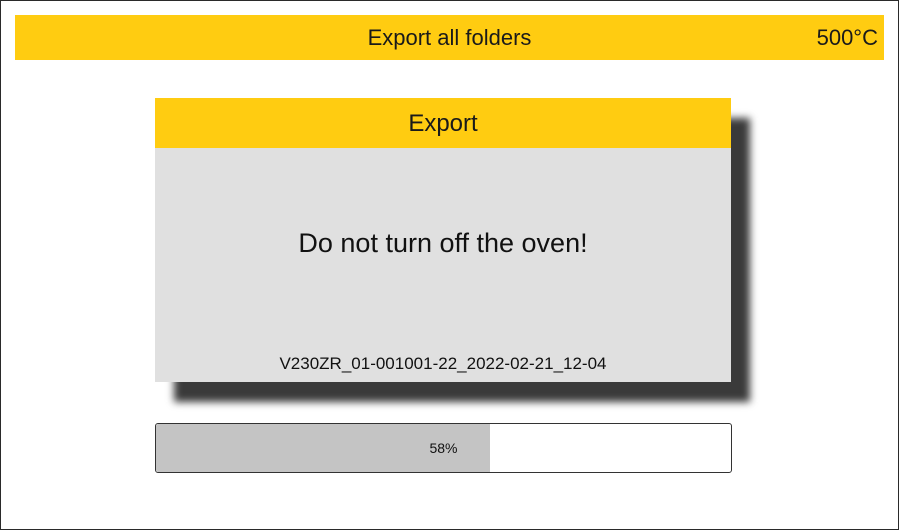  I want to click on export-progress-bar: 58%, so click(443, 448).